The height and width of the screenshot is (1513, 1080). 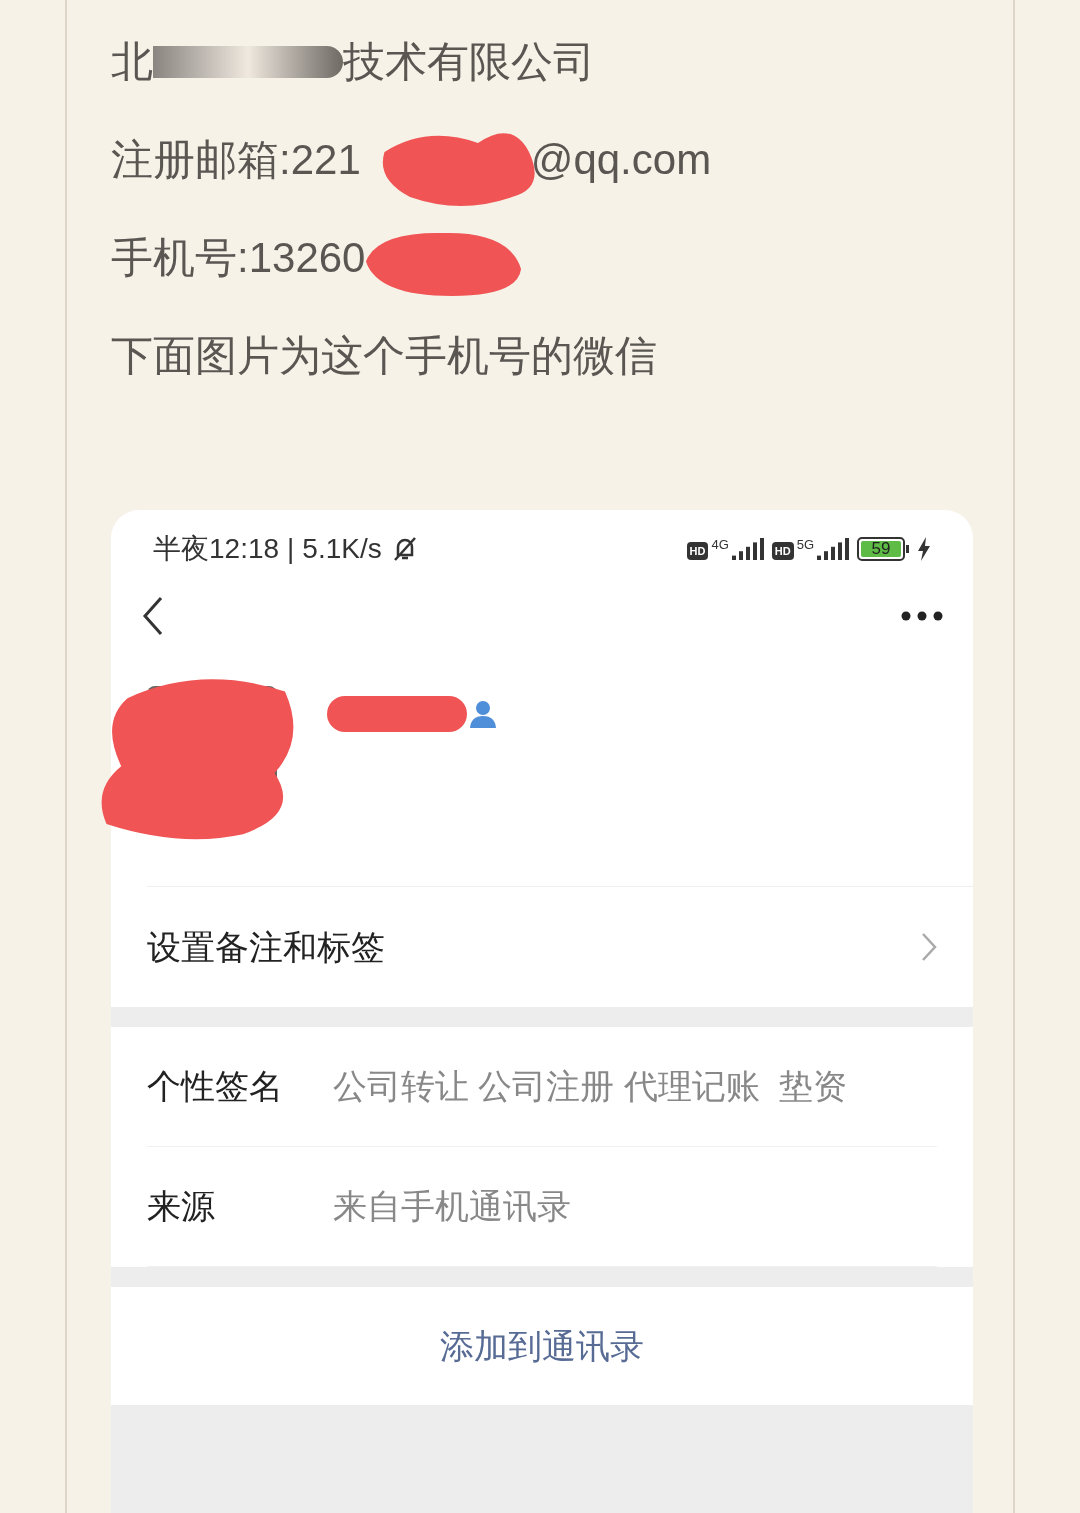 I want to click on add-contact-button: 添加到通讯录, so click(x=542, y=1346).